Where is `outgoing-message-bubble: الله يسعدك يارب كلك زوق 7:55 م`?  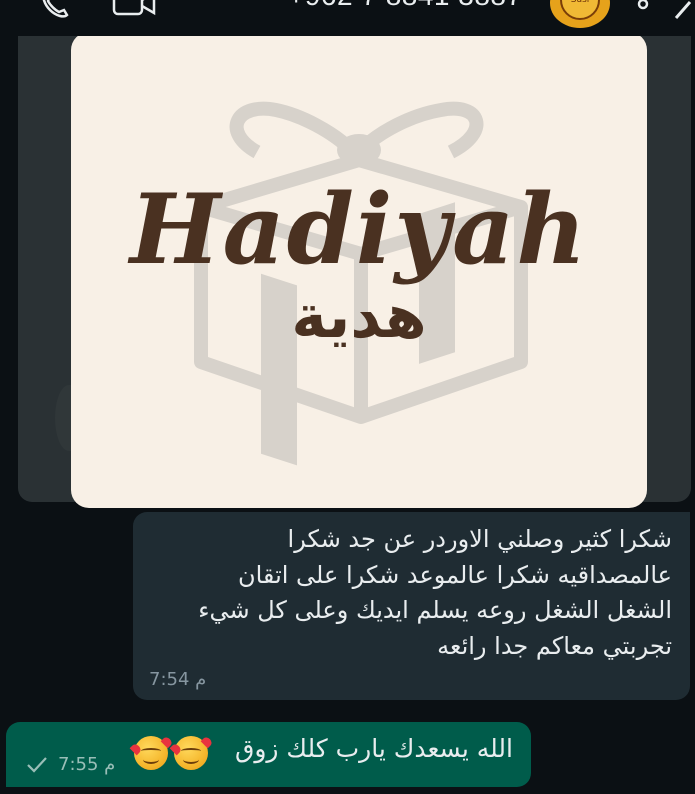
outgoing-message-bubble: الله يسعدك يارب كلك زوق 7:55 م is located at coordinates (268, 754).